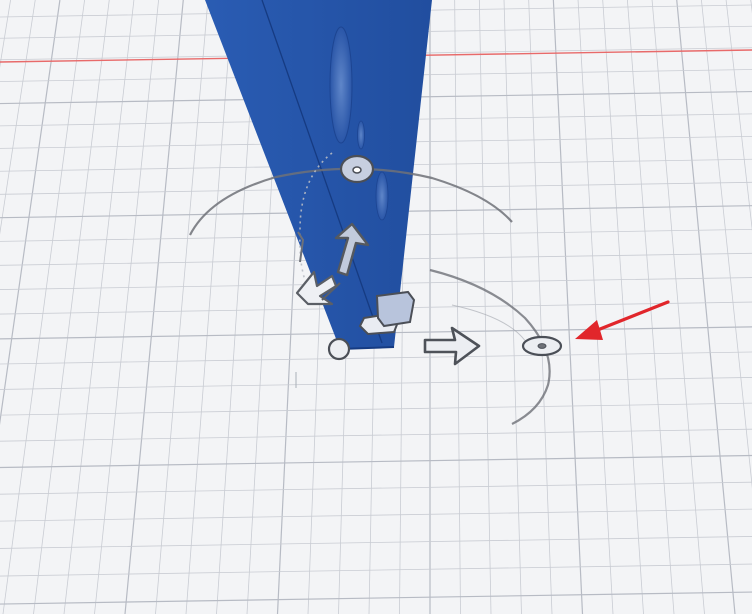 The image size is (752, 614). Describe the element at coordinates (622, 320) in the screenshot. I see `red-pointer-arrow-icon` at that location.